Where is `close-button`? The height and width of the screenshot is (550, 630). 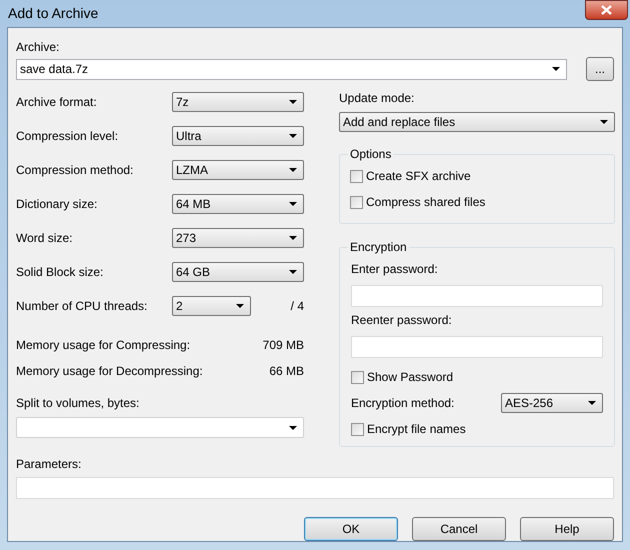
close-button is located at coordinates (606, 10).